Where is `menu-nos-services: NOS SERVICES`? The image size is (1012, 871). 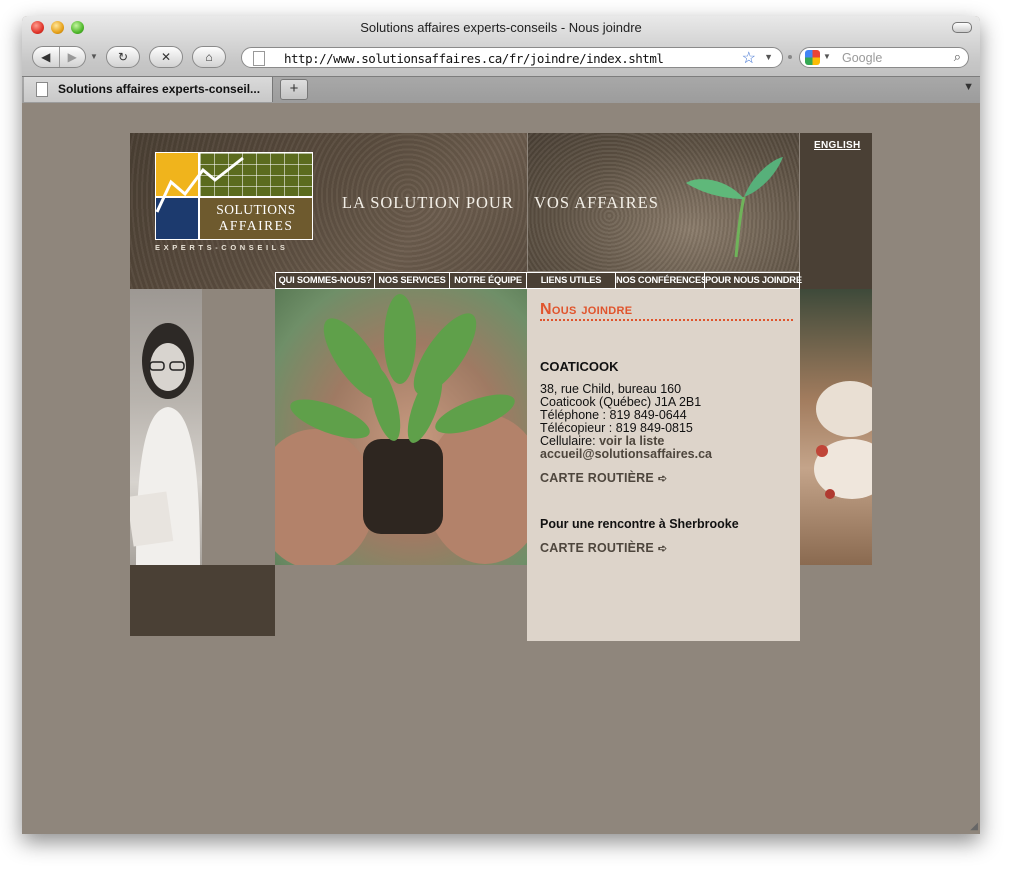
menu-nos-services: NOS SERVICES is located at coordinates (411, 280).